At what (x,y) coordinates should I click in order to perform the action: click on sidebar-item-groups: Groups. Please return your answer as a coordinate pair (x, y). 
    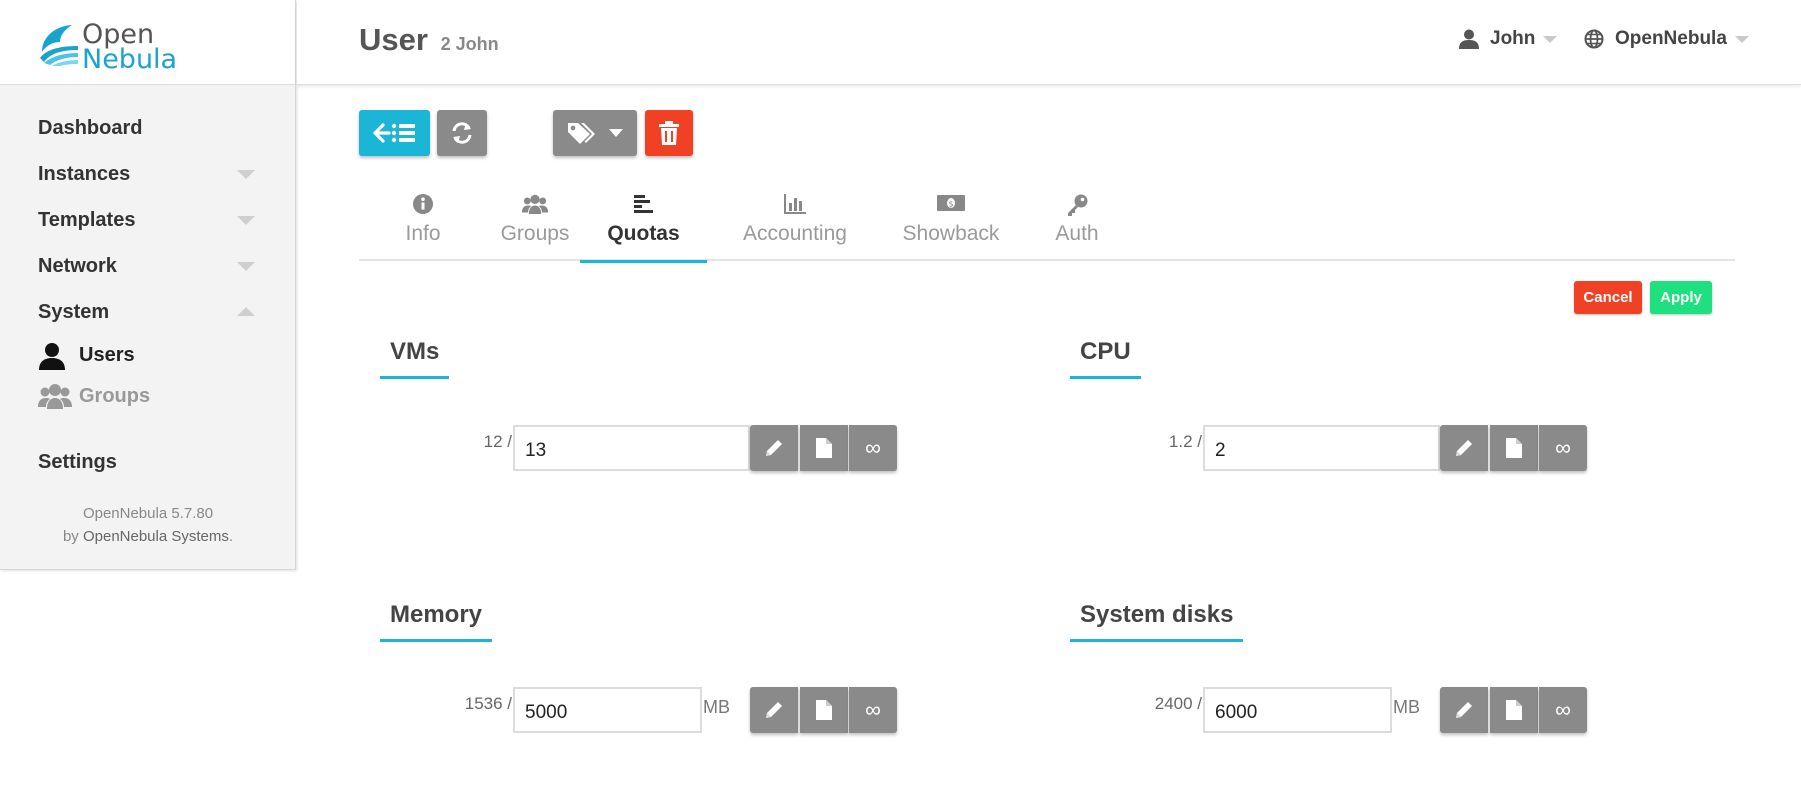
    Looking at the image, I should click on (147, 396).